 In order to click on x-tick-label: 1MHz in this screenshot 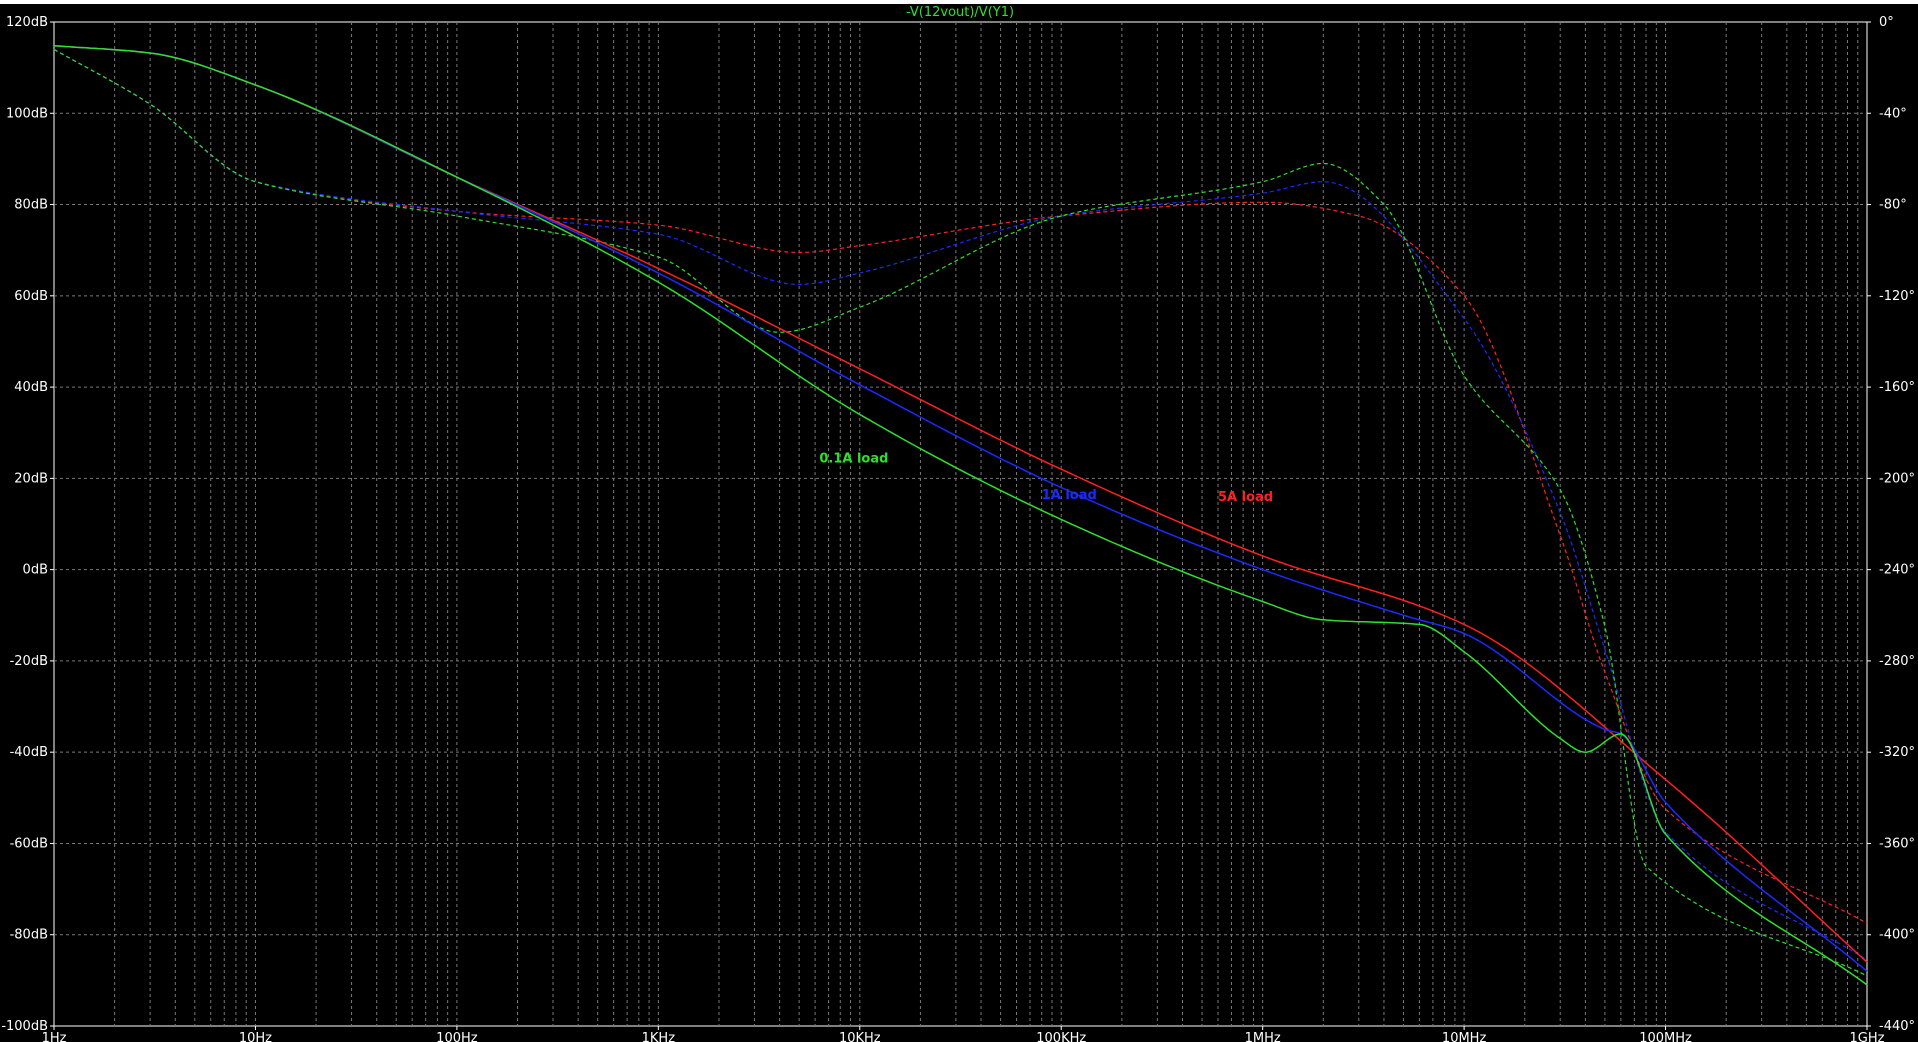, I will do `click(1263, 1036)`.